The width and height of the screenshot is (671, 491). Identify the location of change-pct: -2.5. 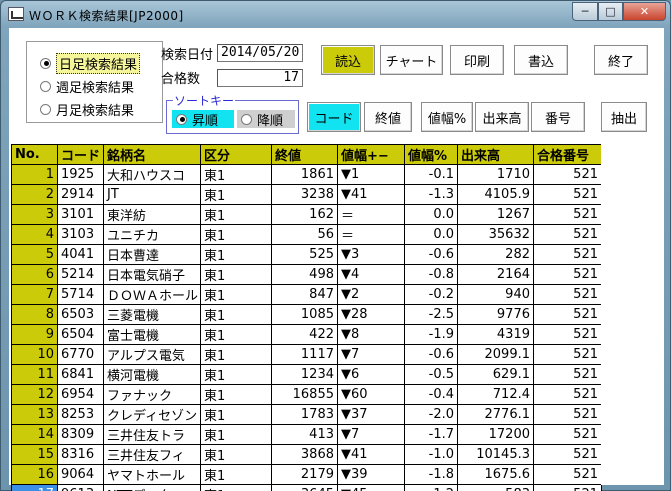
(431, 314).